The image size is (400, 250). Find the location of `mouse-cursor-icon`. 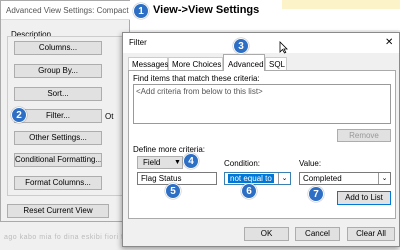

mouse-cursor-icon is located at coordinates (283, 47).